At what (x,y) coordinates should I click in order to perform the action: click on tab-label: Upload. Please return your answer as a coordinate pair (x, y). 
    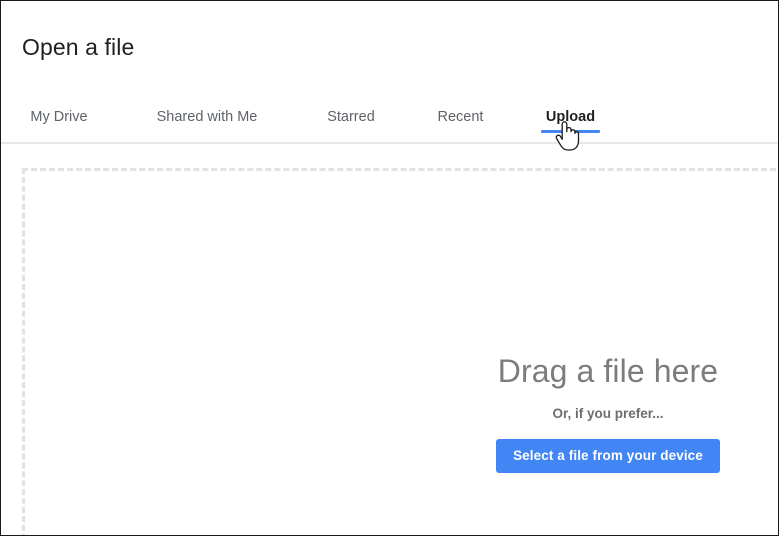
    Looking at the image, I should click on (570, 116).